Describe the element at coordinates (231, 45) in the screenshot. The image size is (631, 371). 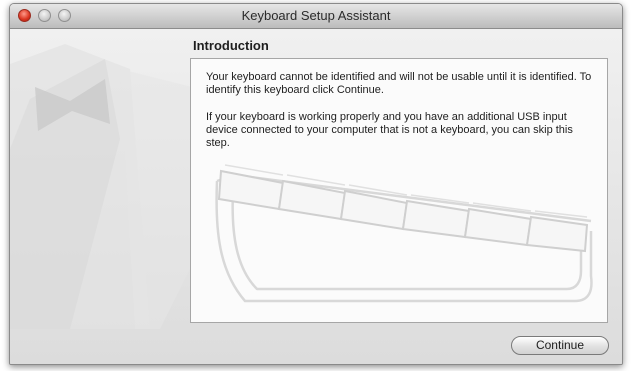
I see `page-heading: Introduction` at that location.